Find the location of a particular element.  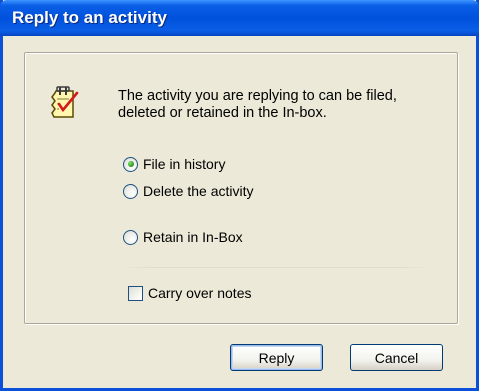

radio-button-checked is located at coordinates (130, 164).